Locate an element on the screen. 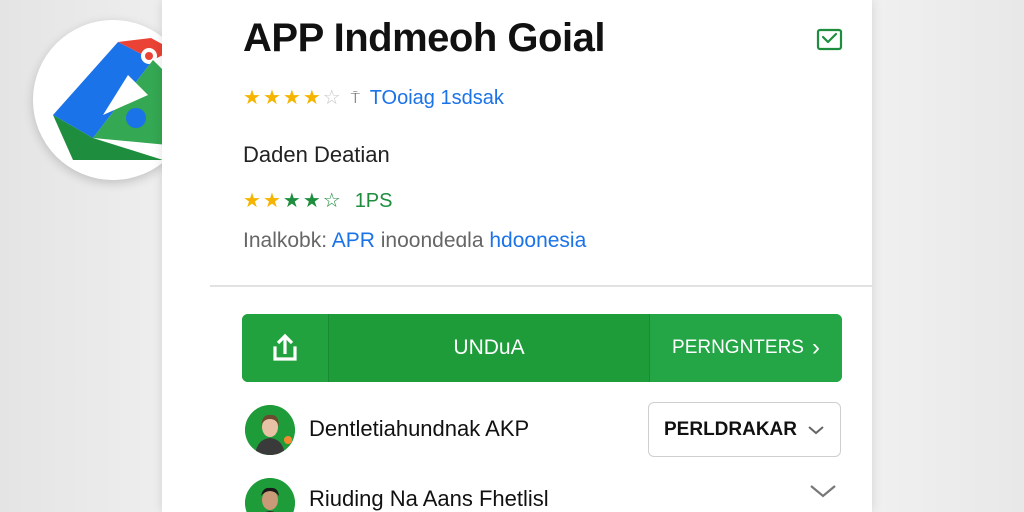  rating-row-secondary: ★ ★ ★ ★ ☆ 1PS is located at coordinates (318, 201).